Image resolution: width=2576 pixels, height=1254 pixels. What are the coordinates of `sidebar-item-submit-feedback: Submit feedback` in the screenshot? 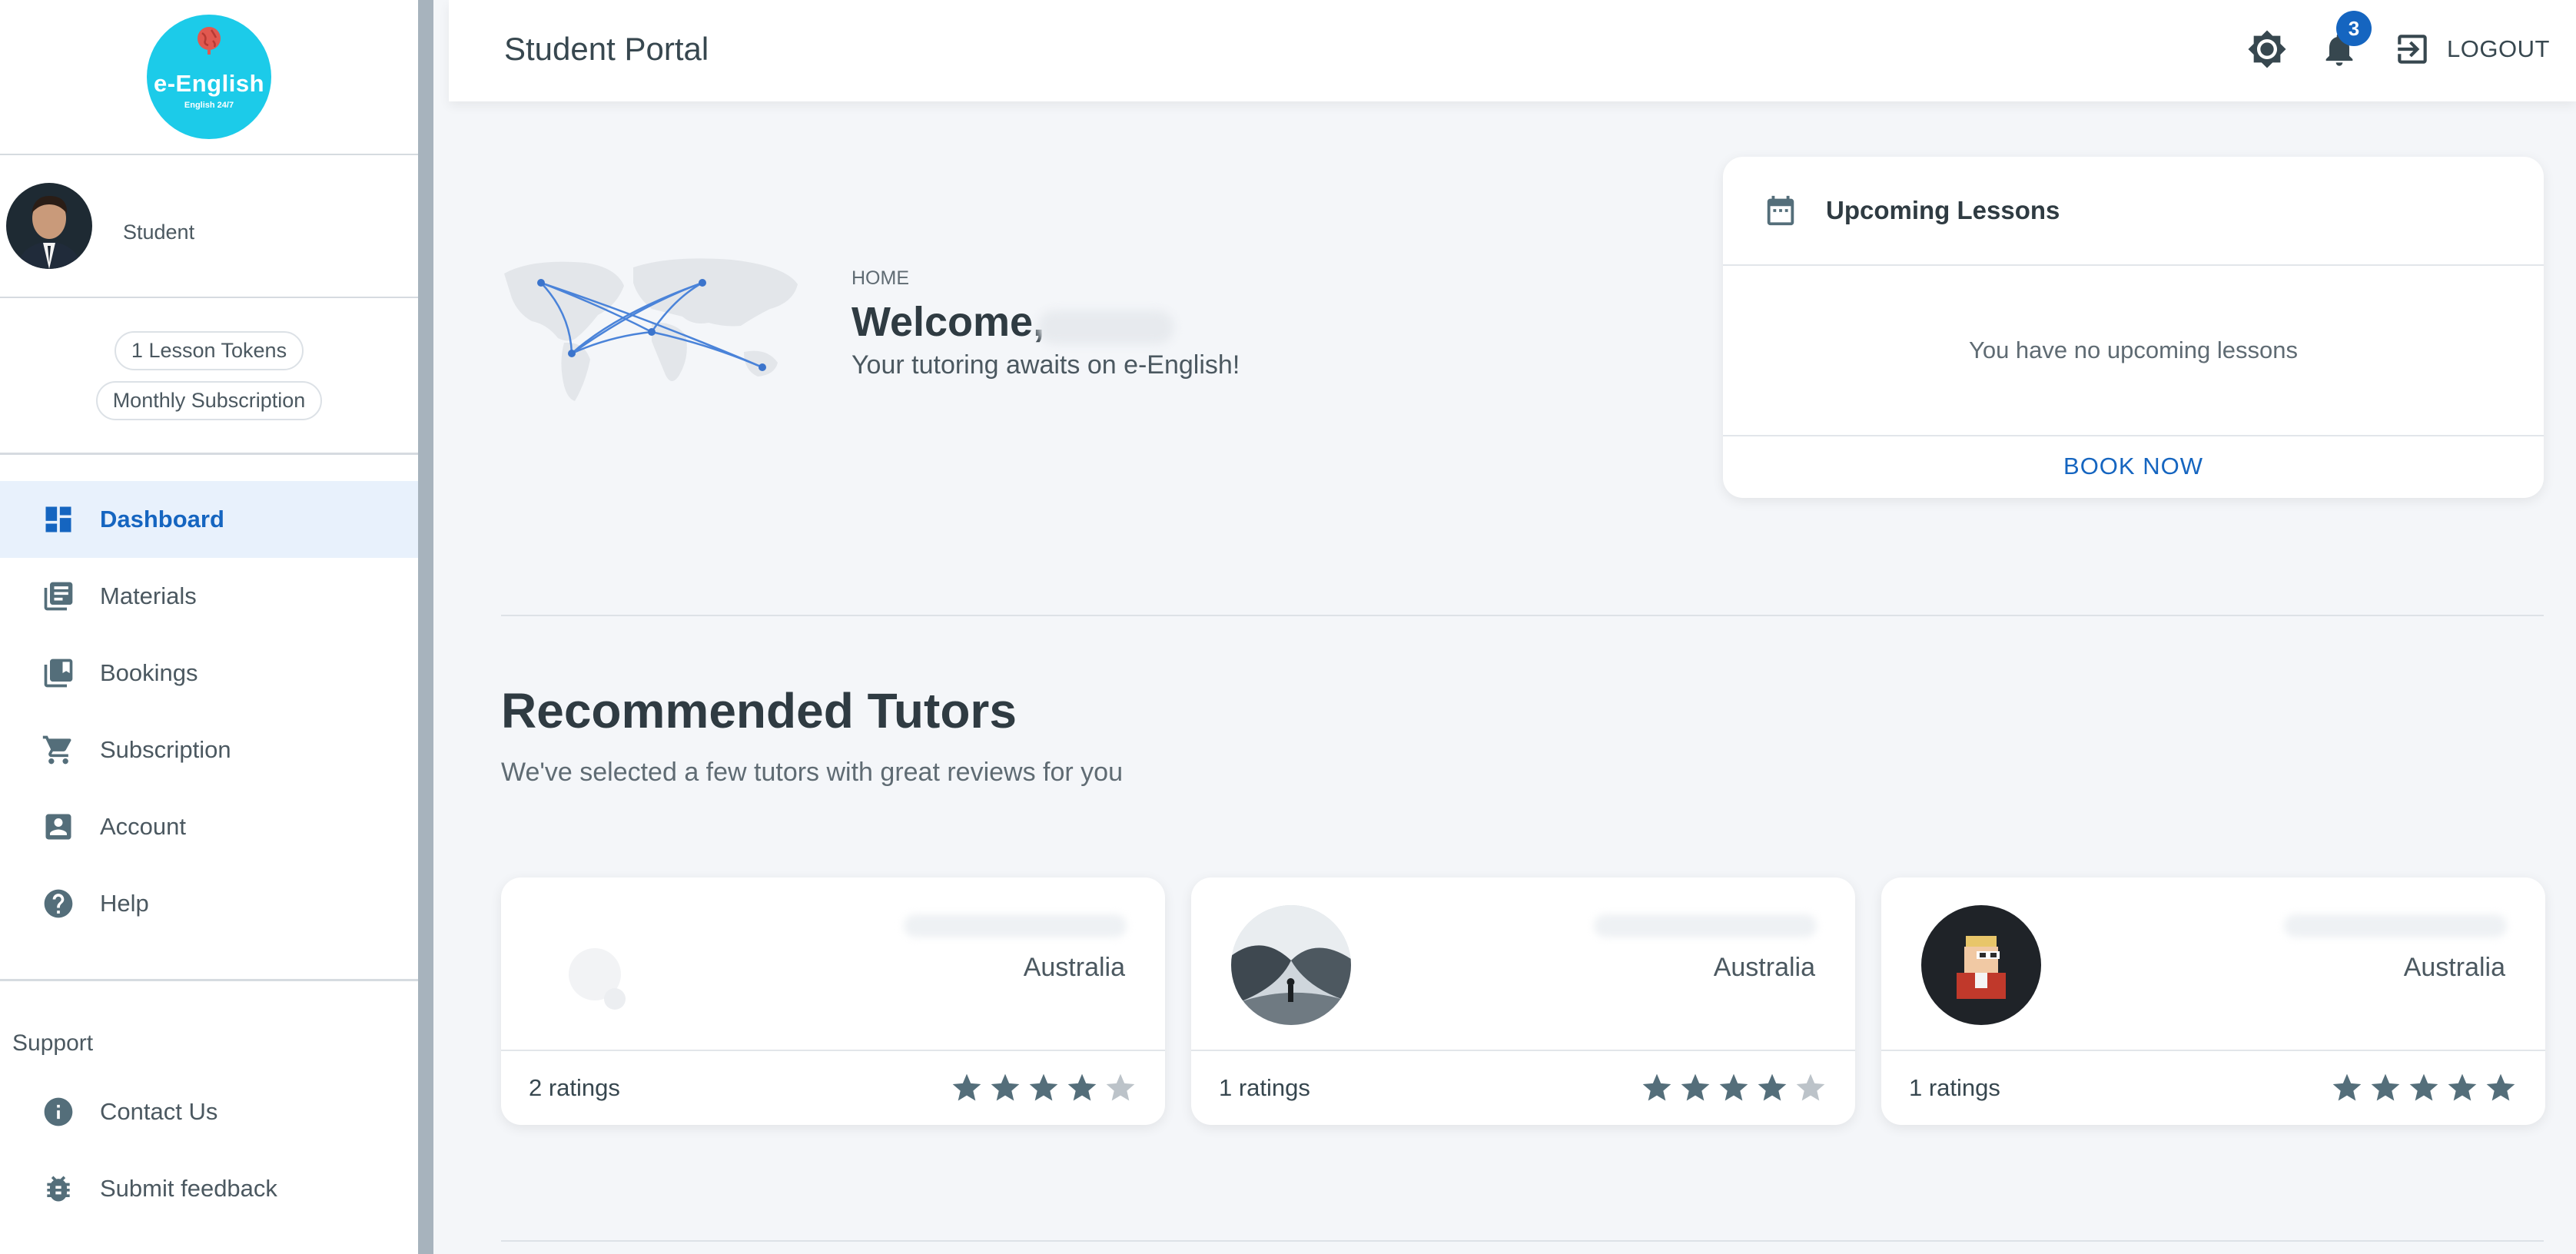 It's located at (209, 1188).